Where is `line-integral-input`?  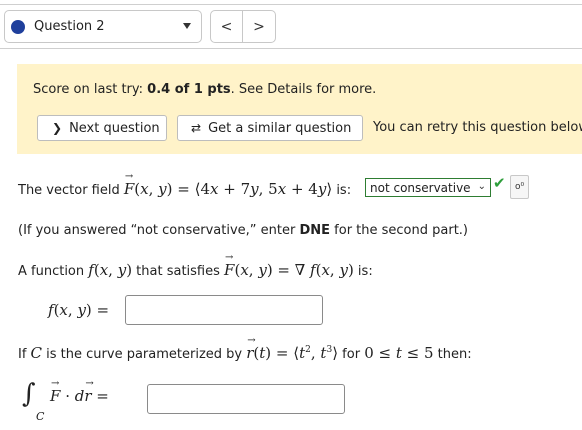 line-integral-input is located at coordinates (246, 399).